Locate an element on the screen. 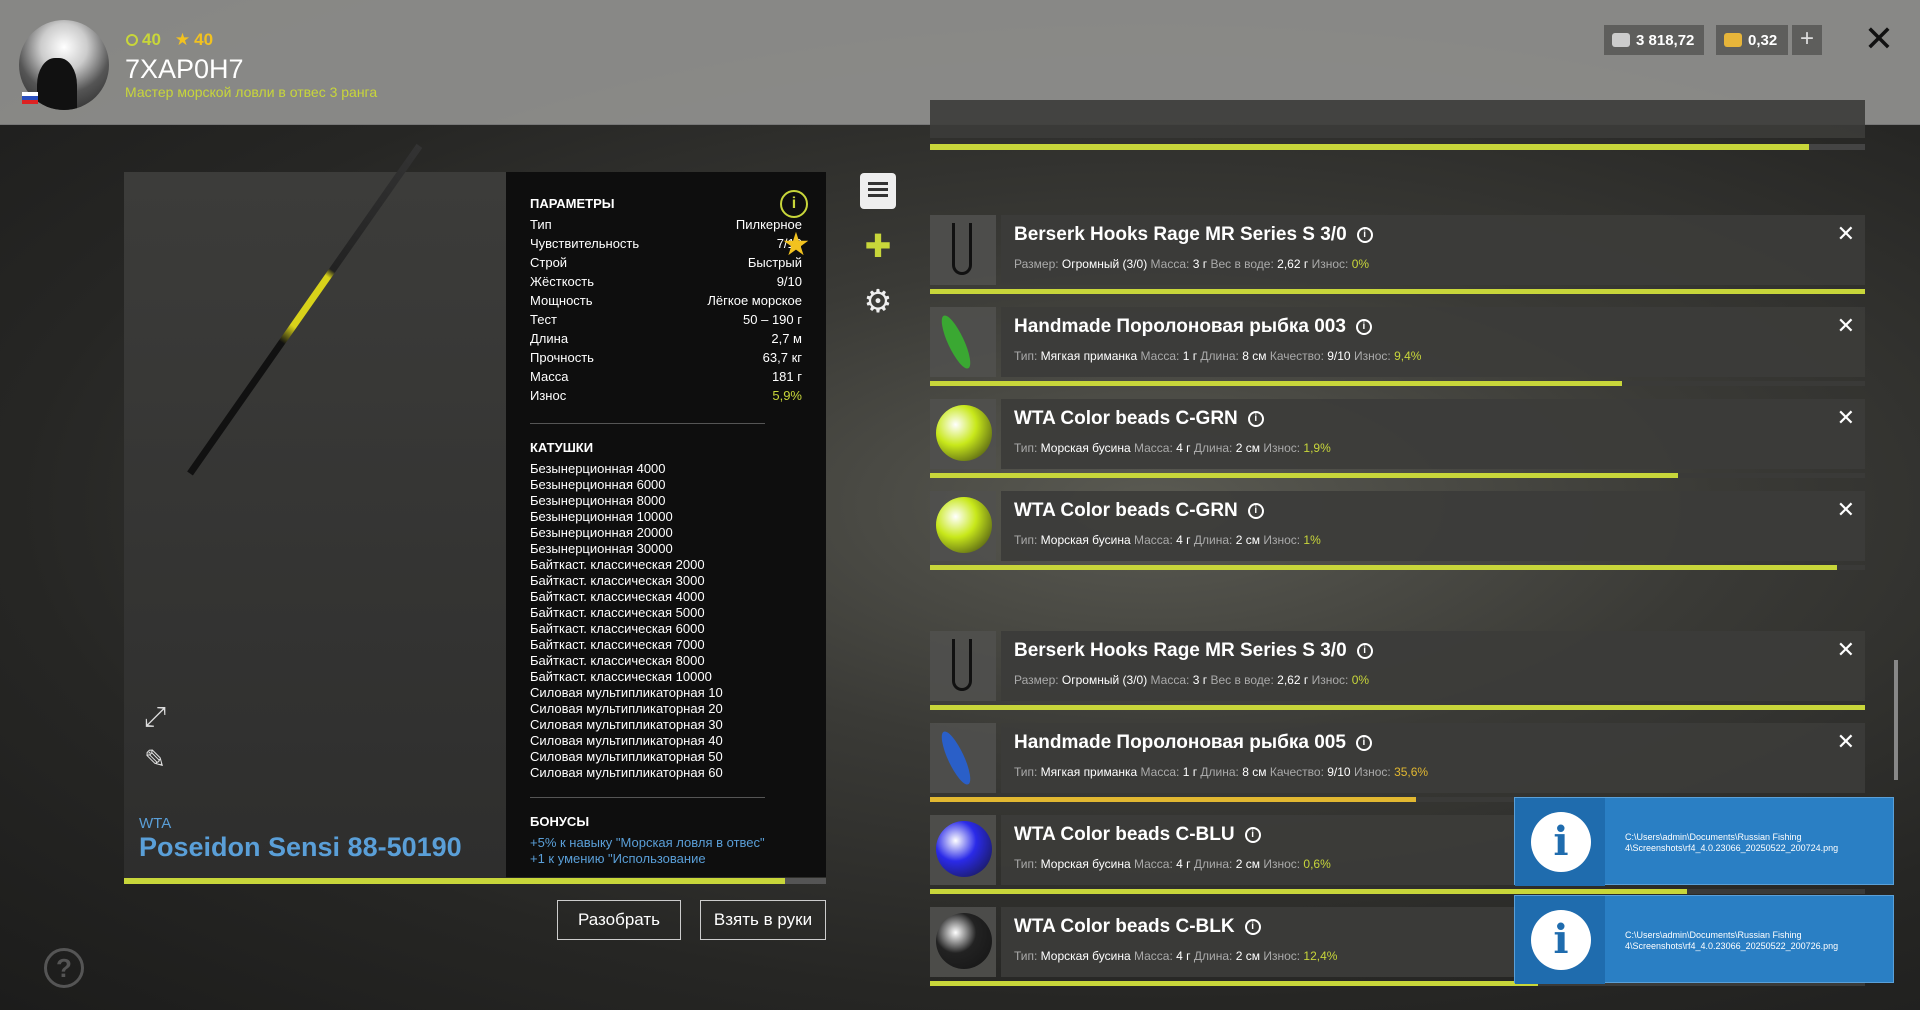  param-row: Тип Пилкерное is located at coordinates (666, 226).